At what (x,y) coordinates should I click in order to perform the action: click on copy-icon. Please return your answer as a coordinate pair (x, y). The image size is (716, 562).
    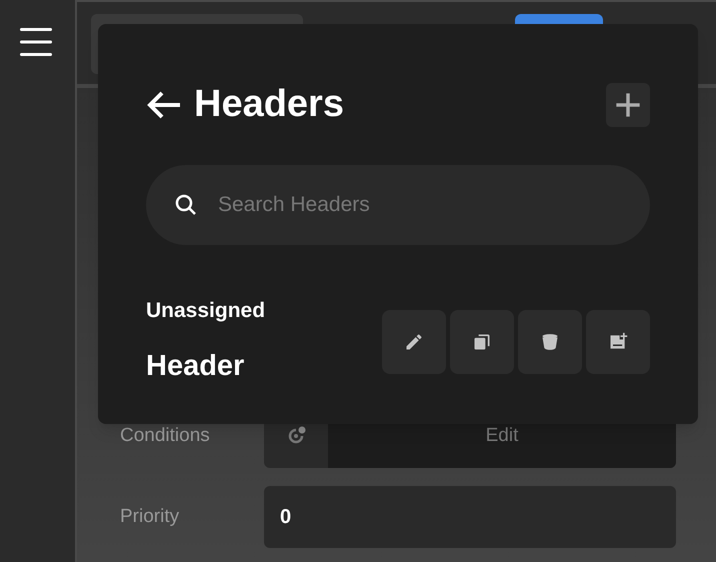
    Looking at the image, I should click on (482, 342).